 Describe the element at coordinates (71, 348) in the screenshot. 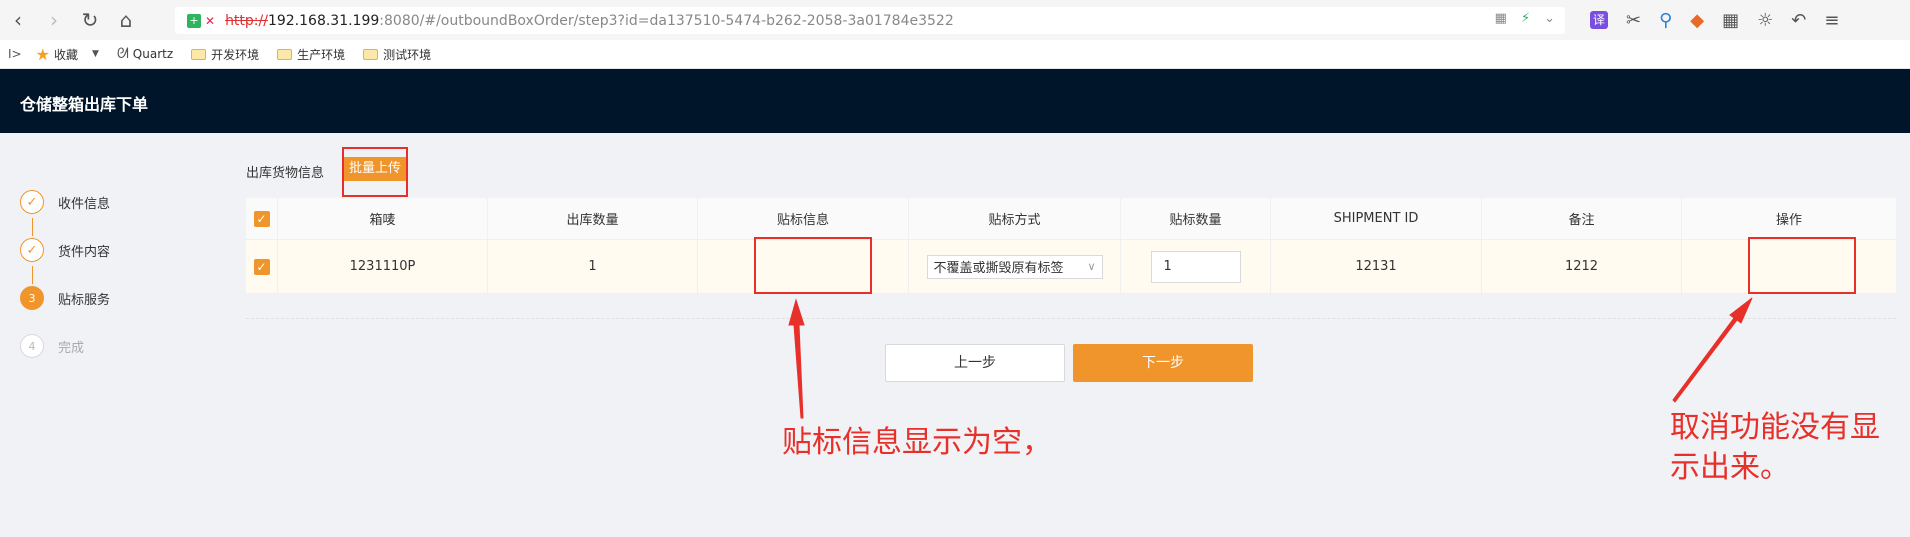

I see `step-label: 完成` at that location.